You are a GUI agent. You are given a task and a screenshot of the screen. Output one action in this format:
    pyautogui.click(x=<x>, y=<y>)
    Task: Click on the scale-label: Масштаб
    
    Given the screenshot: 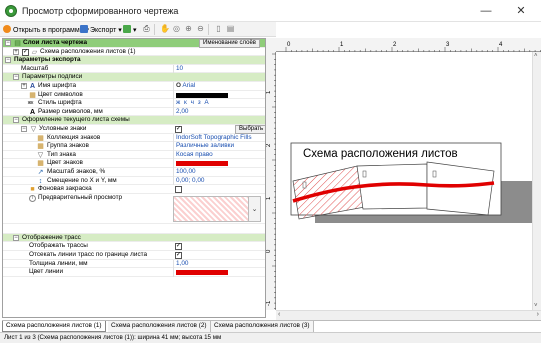 What is the action you would take?
    pyautogui.click(x=35, y=68)
    